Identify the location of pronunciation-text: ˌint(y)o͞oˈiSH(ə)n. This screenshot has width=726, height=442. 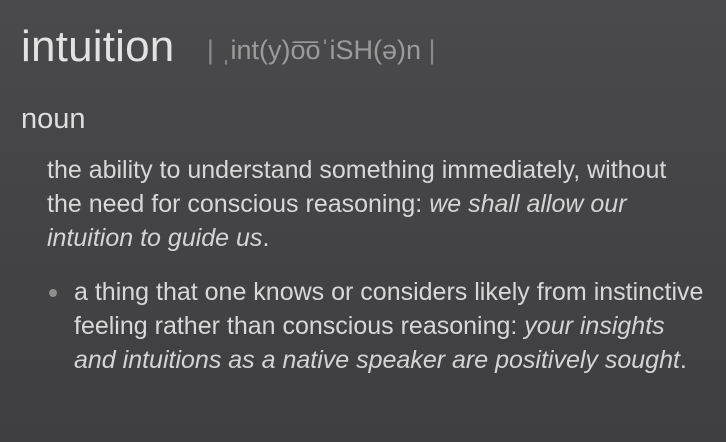
(321, 50).